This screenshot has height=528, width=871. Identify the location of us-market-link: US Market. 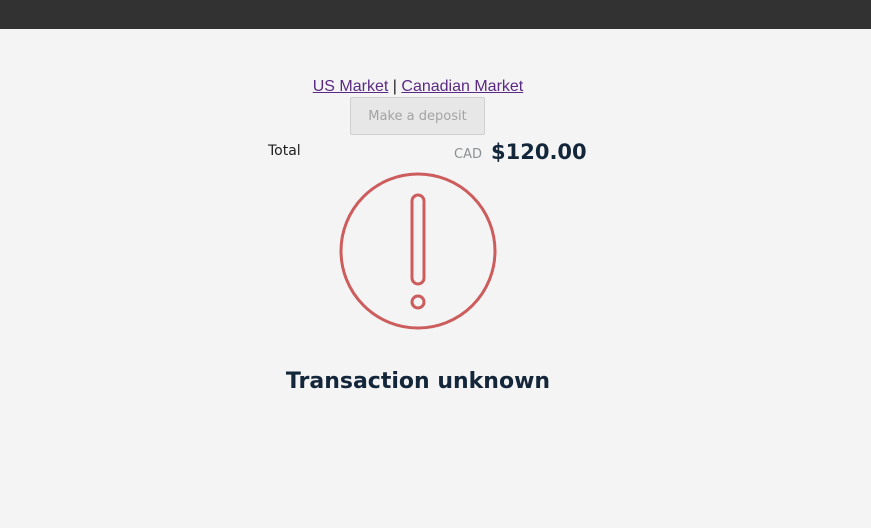
(351, 86).